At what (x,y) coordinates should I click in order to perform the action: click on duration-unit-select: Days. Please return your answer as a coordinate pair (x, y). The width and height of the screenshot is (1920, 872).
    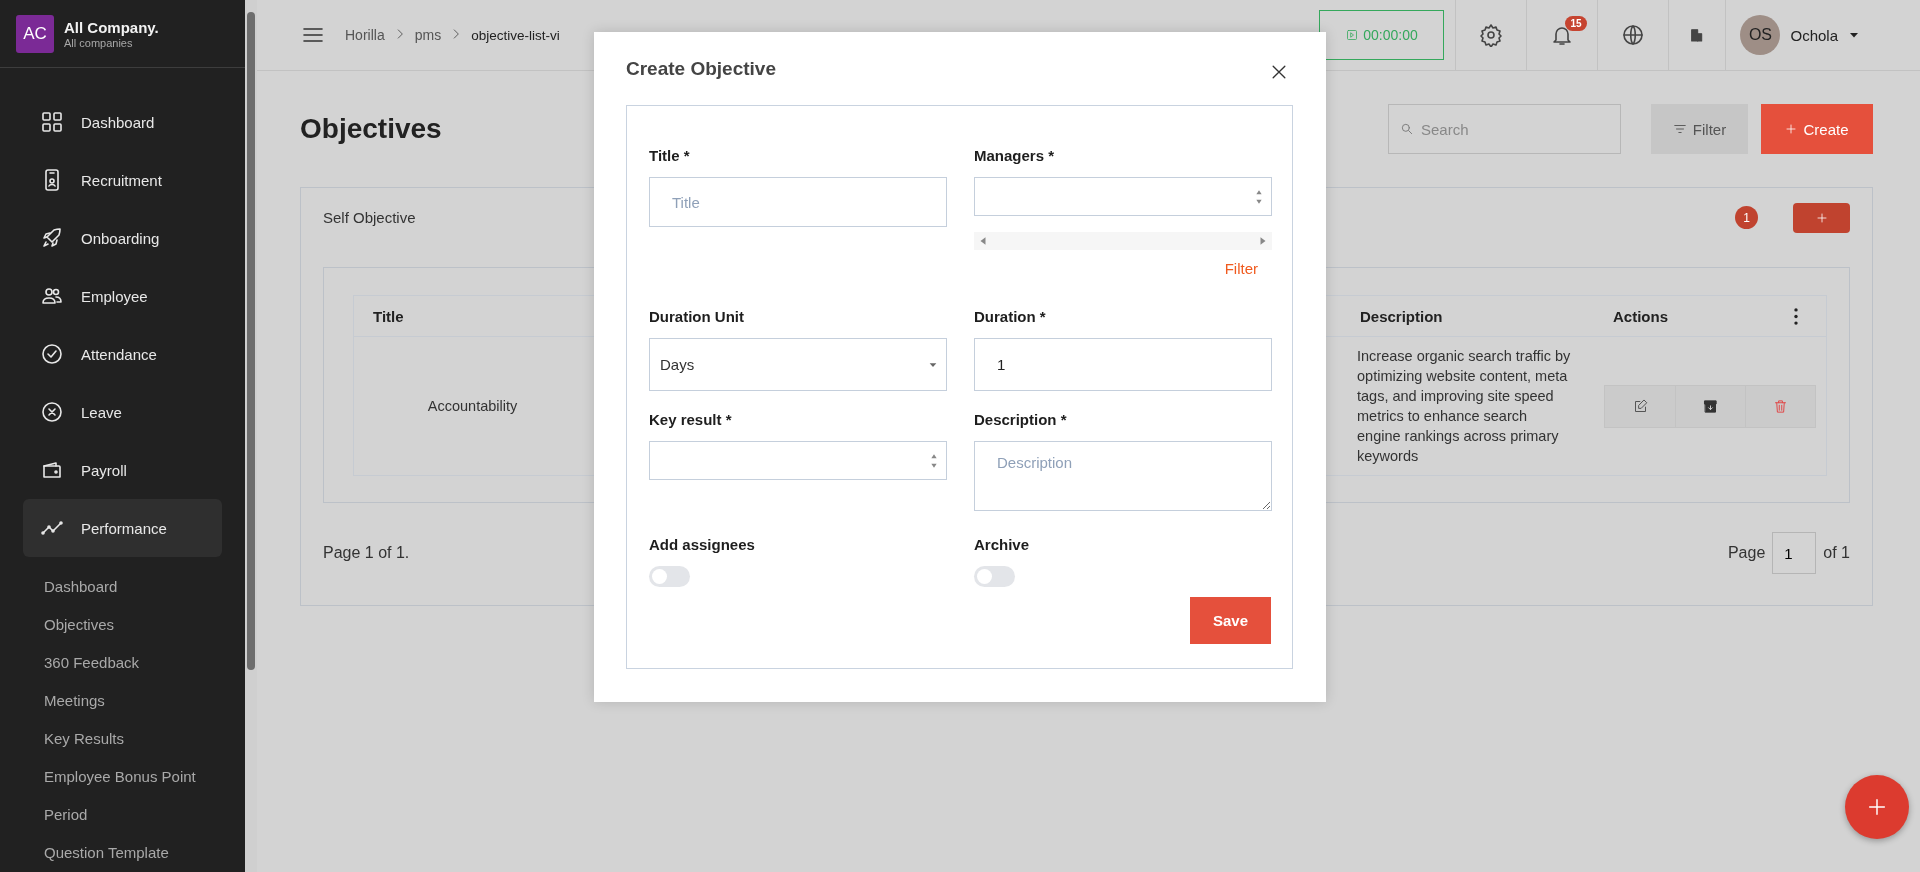
    Looking at the image, I should click on (798, 364).